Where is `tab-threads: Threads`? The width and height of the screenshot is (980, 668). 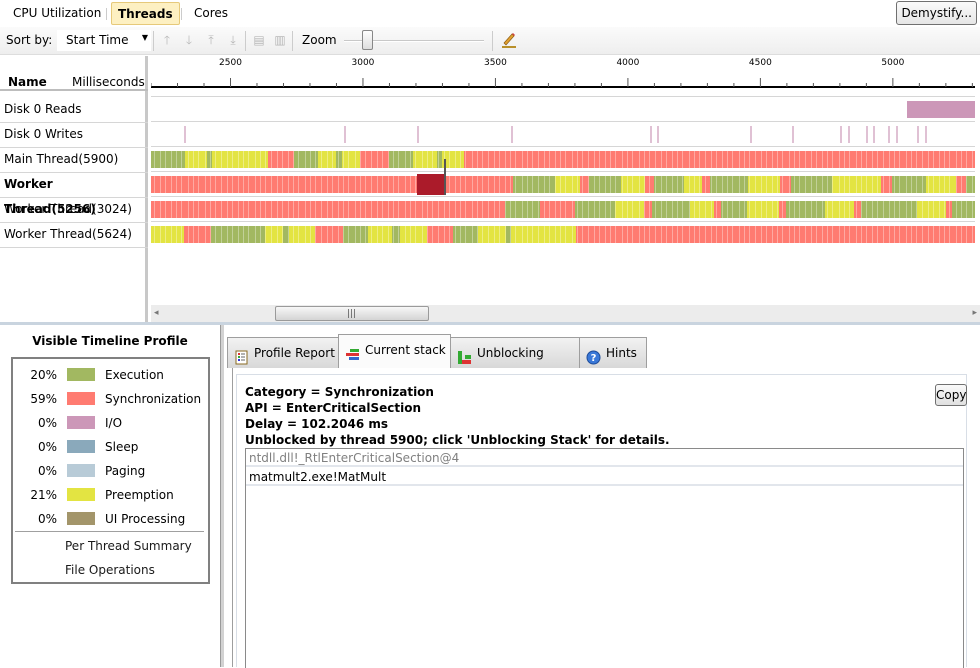 tab-threads: Threads is located at coordinates (145, 13).